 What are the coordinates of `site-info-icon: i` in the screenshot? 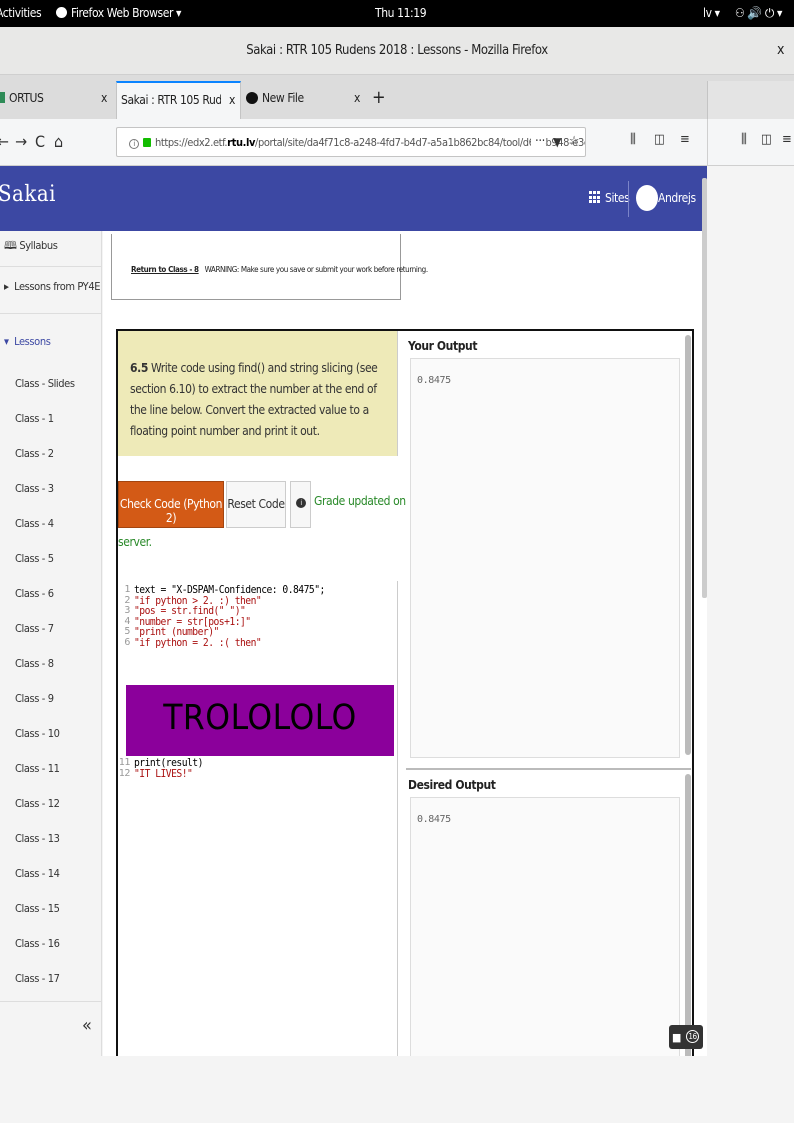 It's located at (134, 144).